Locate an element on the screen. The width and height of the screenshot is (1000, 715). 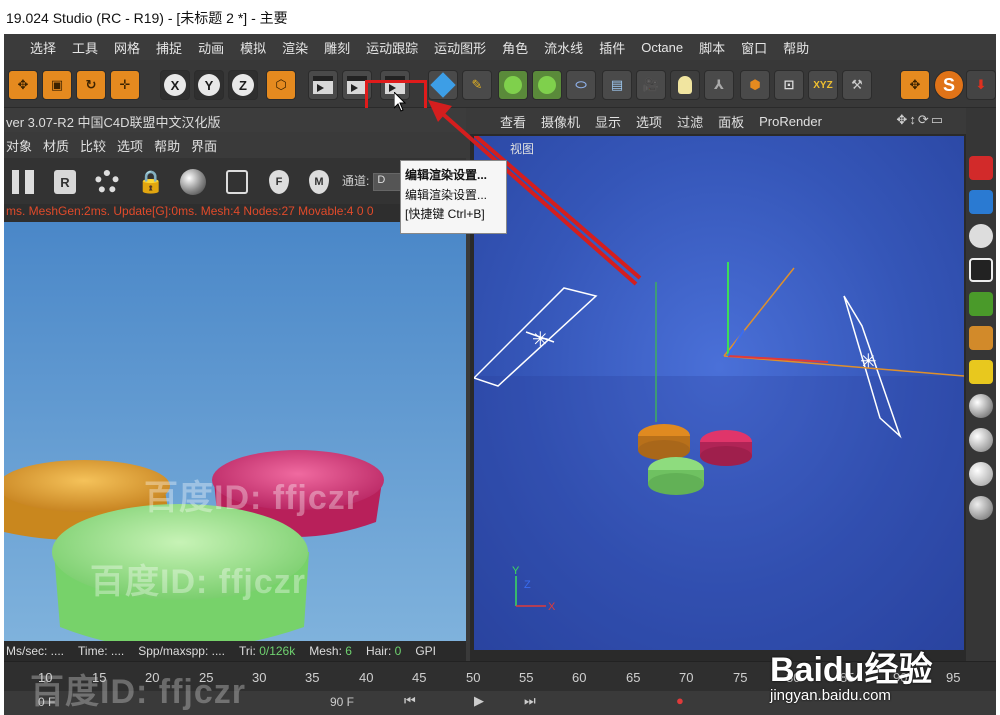
octane-contrast-button is located at coordinates (981, 202).